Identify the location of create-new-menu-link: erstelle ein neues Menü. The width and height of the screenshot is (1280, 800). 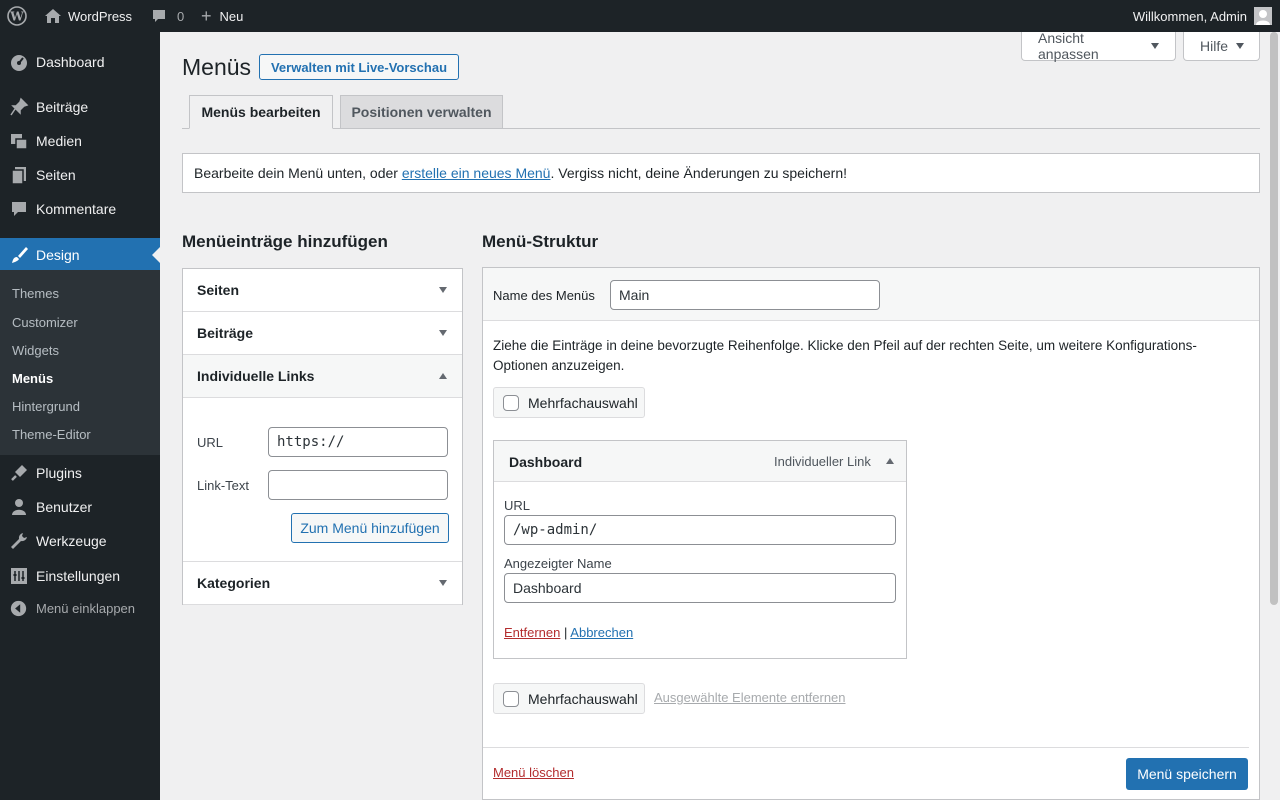
(476, 173).